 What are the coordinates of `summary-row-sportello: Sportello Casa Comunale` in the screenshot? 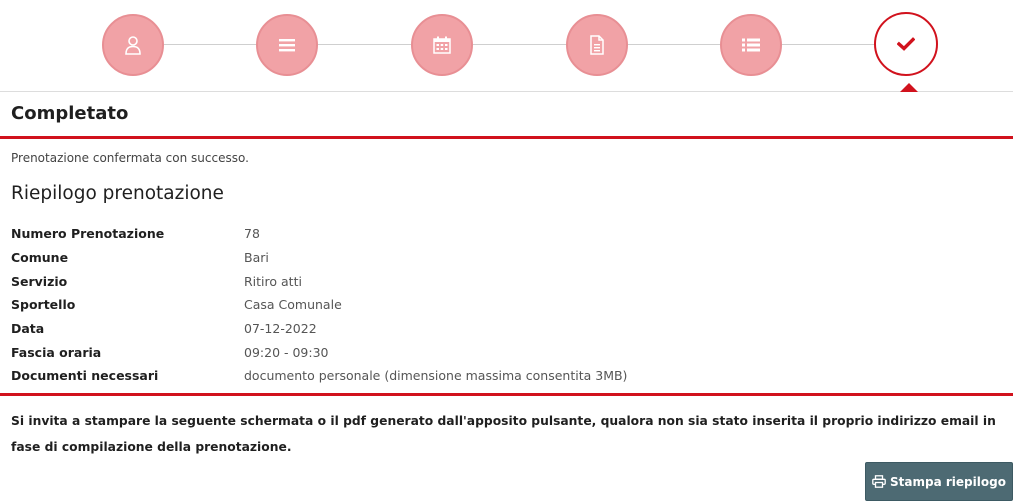 It's located at (506, 305).